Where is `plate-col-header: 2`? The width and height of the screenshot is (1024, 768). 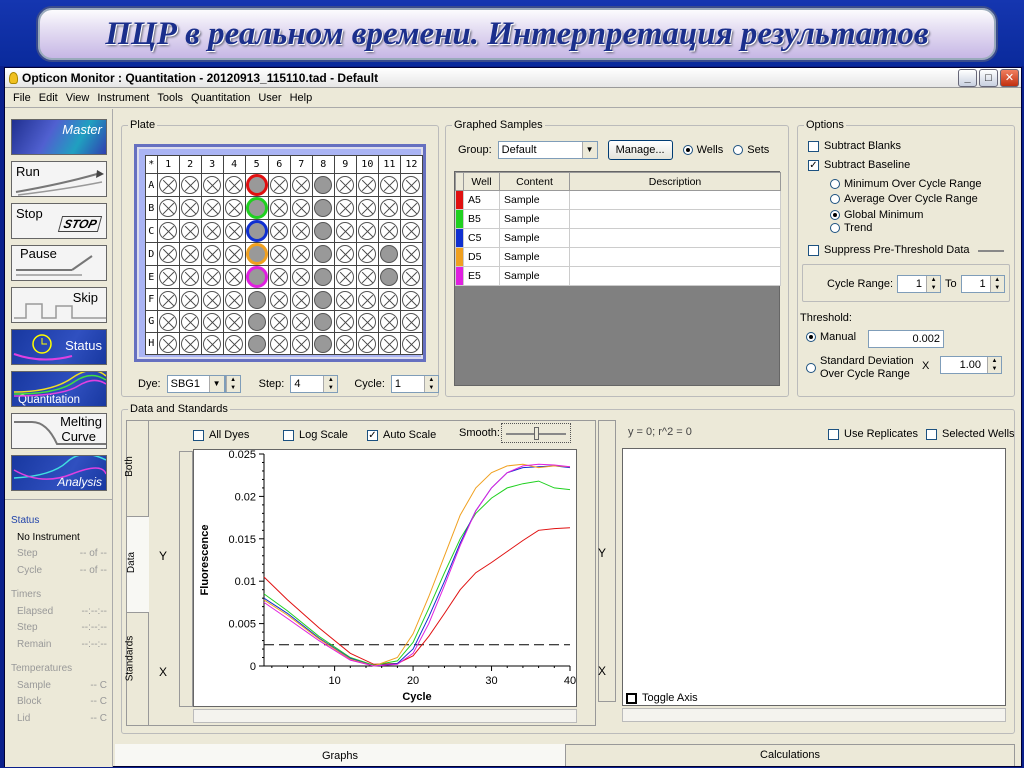 plate-col-header: 2 is located at coordinates (190, 164).